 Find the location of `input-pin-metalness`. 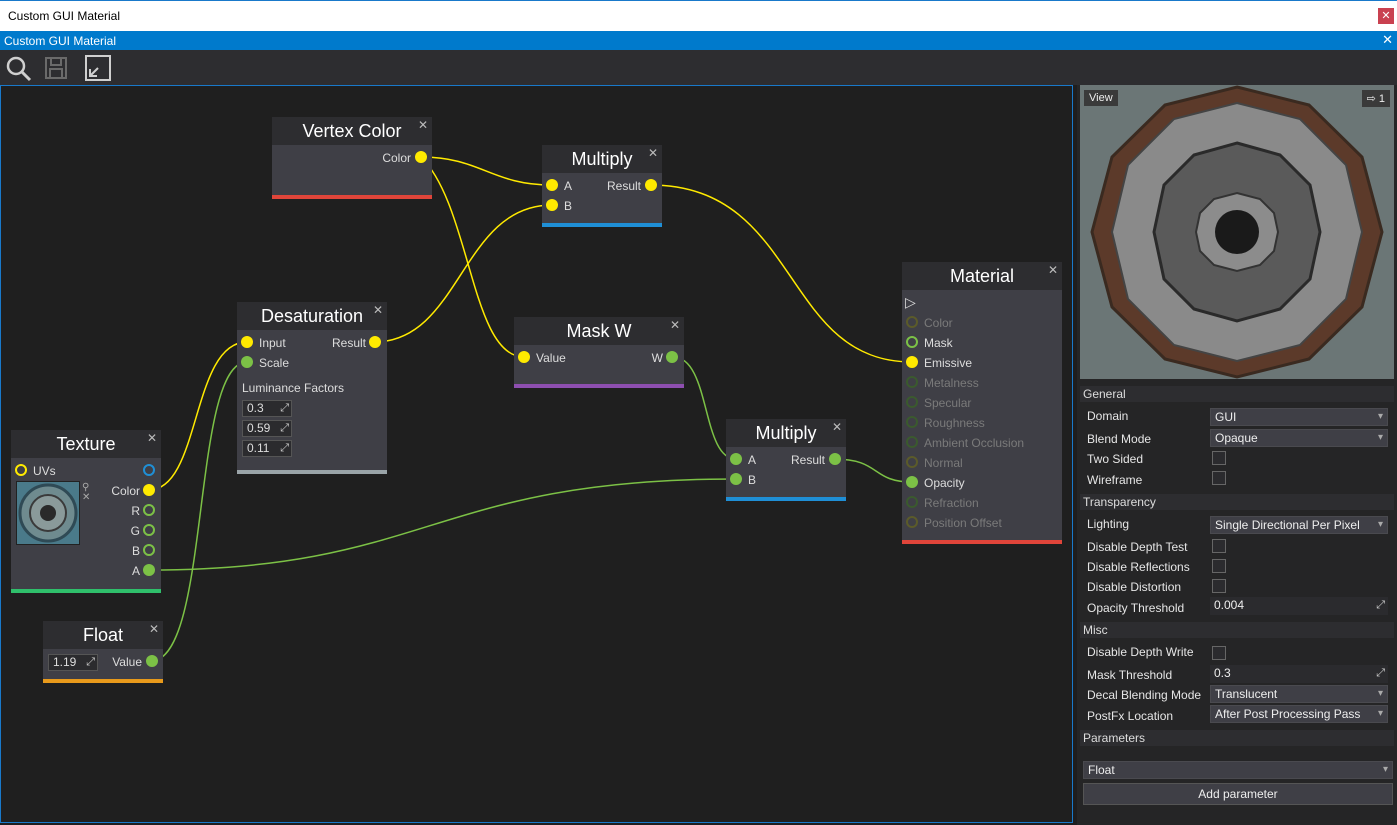

input-pin-metalness is located at coordinates (912, 382).